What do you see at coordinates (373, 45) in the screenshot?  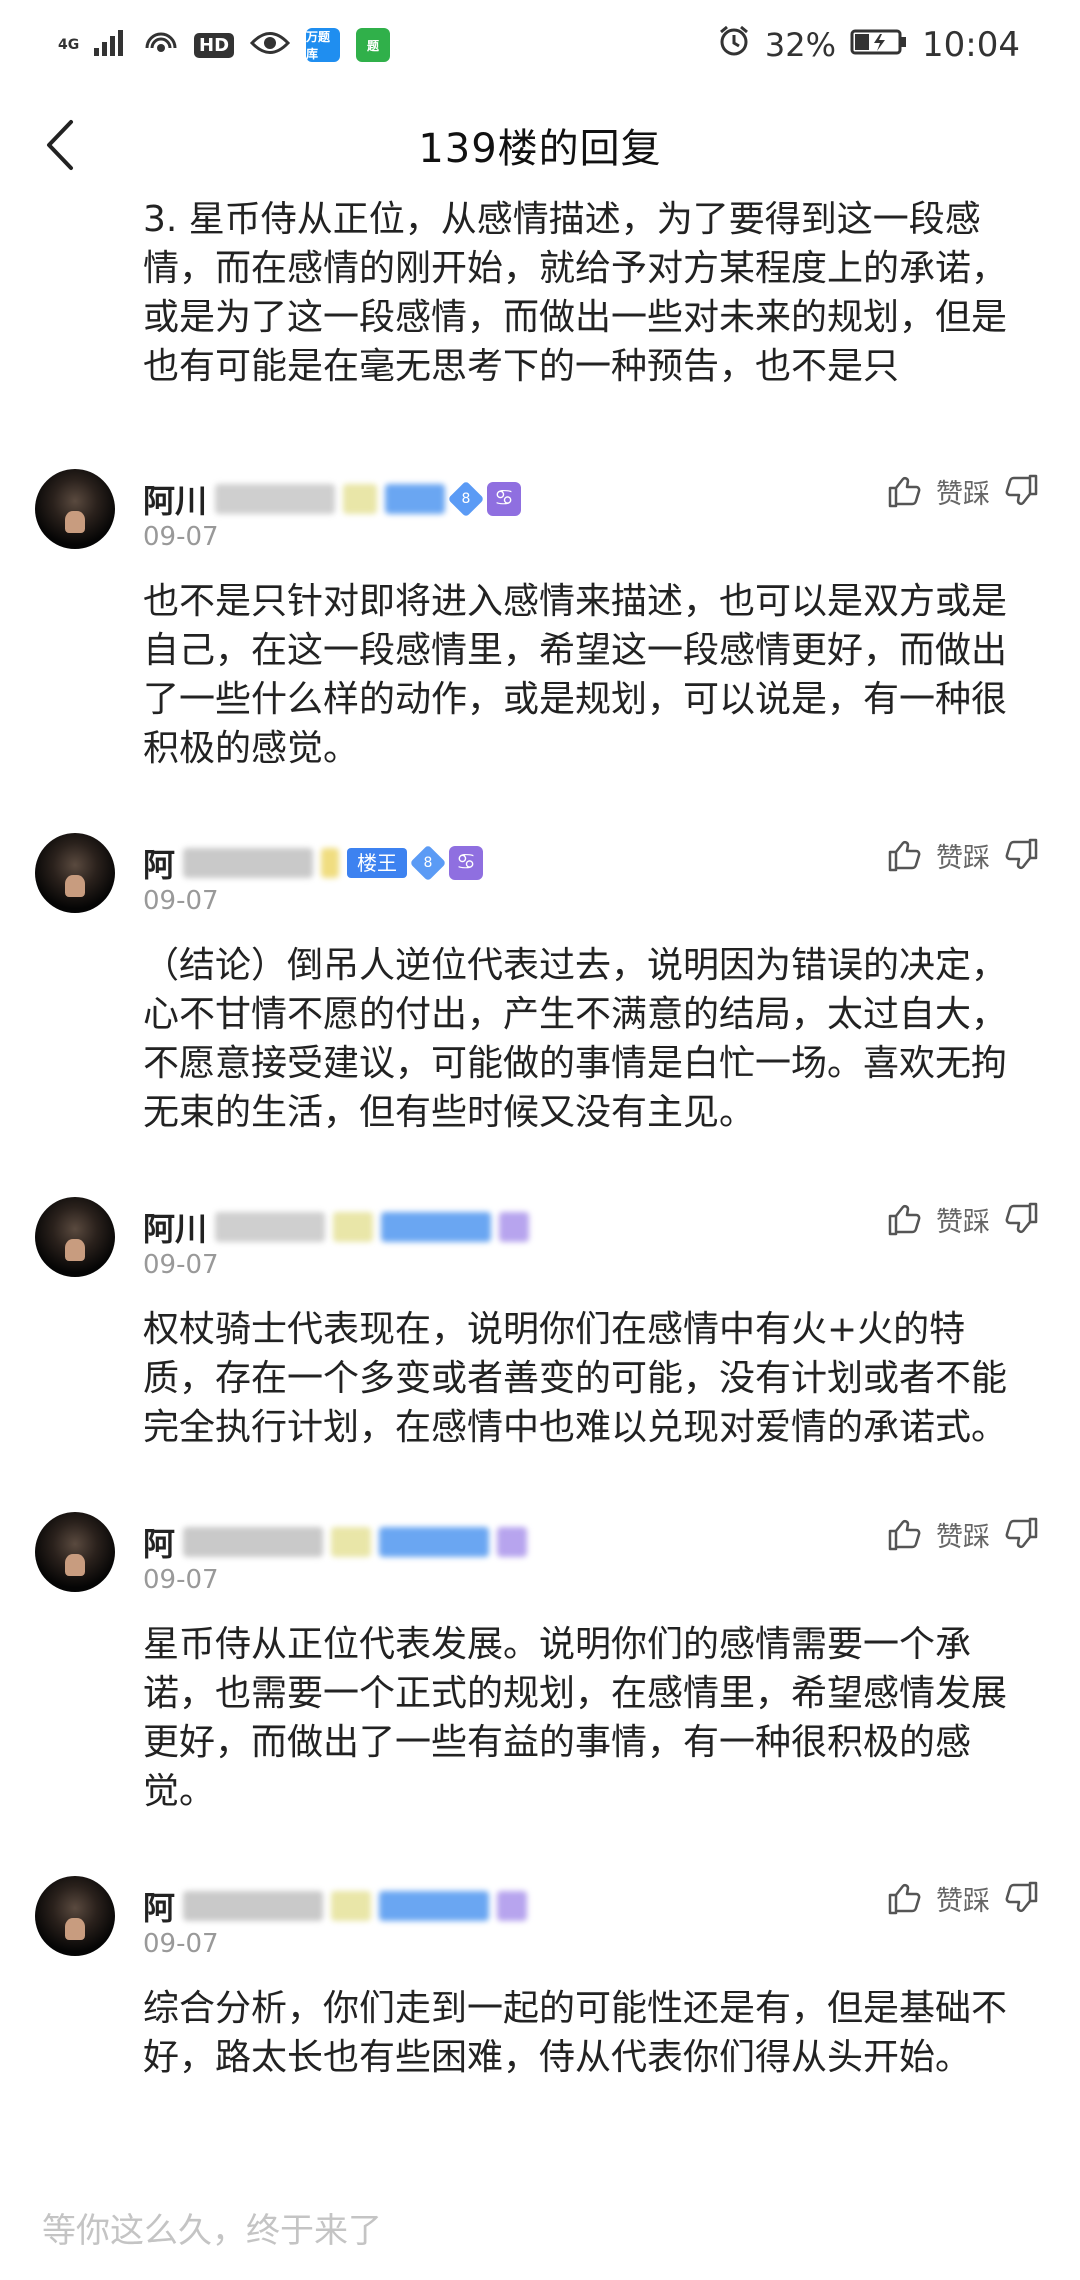 I see `app-notification-icon-2: 题` at bounding box center [373, 45].